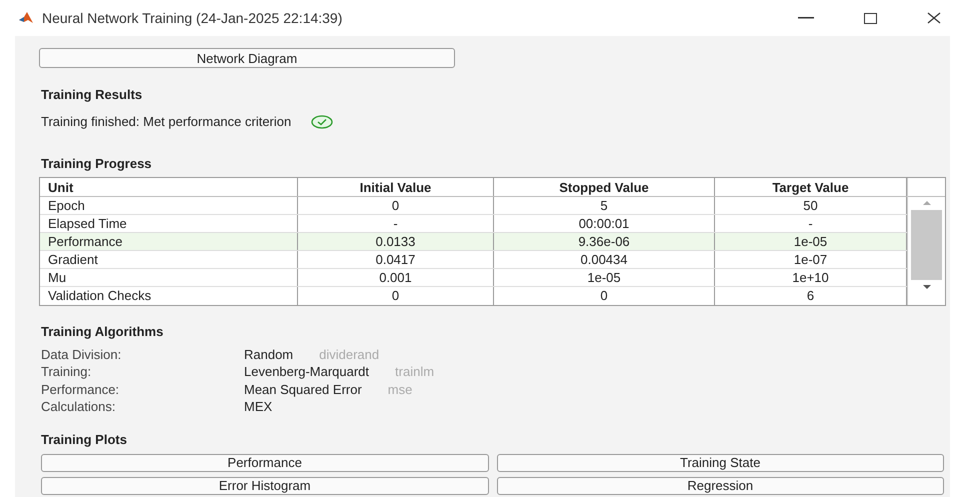 This screenshot has width=965, height=497. I want to click on table-cell: 0.00434, so click(604, 259).